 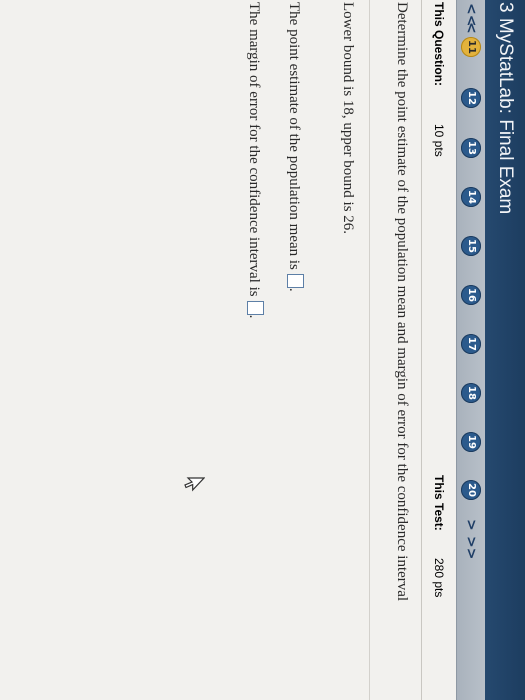 What do you see at coordinates (192, 485) in the screenshot?
I see `mouse-pointer-icon` at bounding box center [192, 485].